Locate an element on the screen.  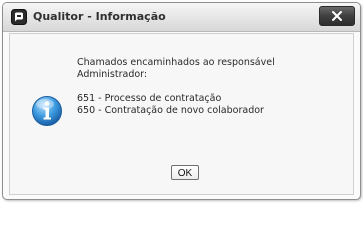
ok-button: OK is located at coordinates (185, 172).